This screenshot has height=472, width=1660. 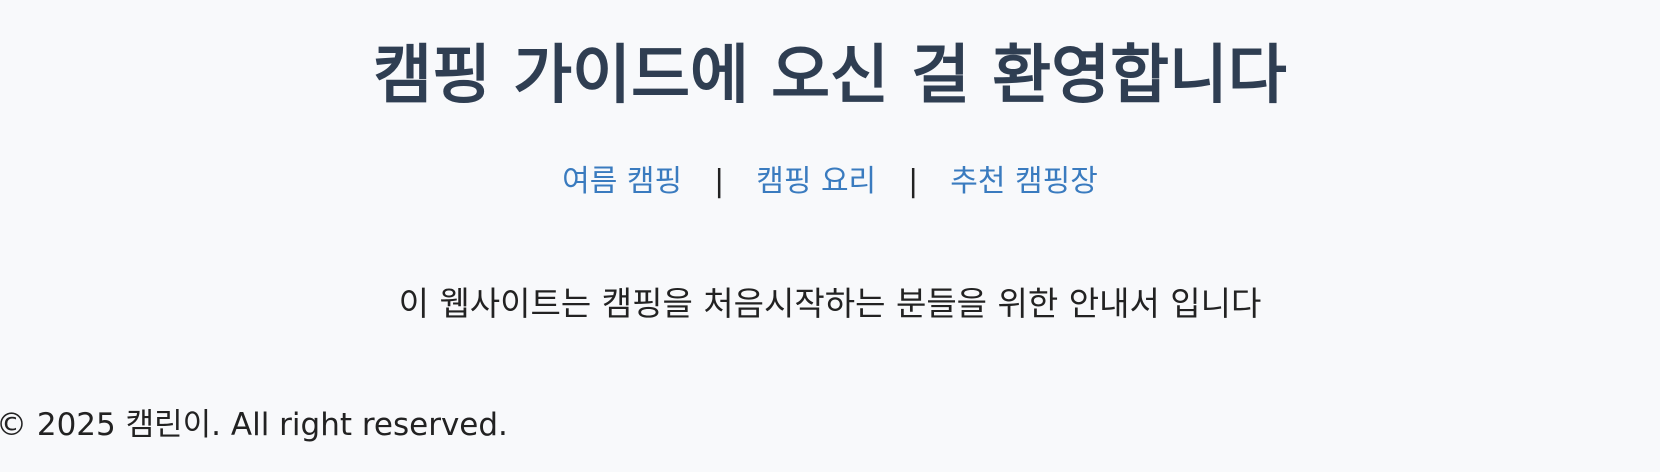 I want to click on nav-bar: 여름 캠핑 | 캠핑 요리 | 추천 캠핑장, so click(x=830, y=182).